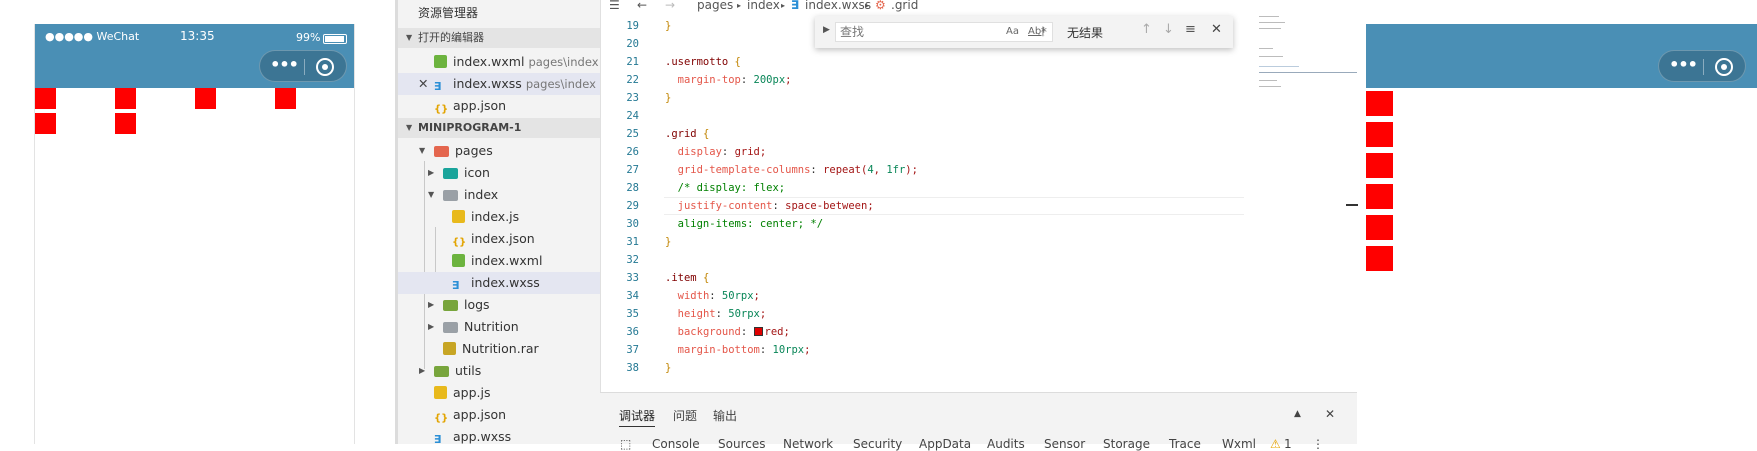 Image resolution: width=1757 pixels, height=451 pixels. What do you see at coordinates (826, 30) in the screenshot?
I see `toggle-replace-icon: ▶` at bounding box center [826, 30].